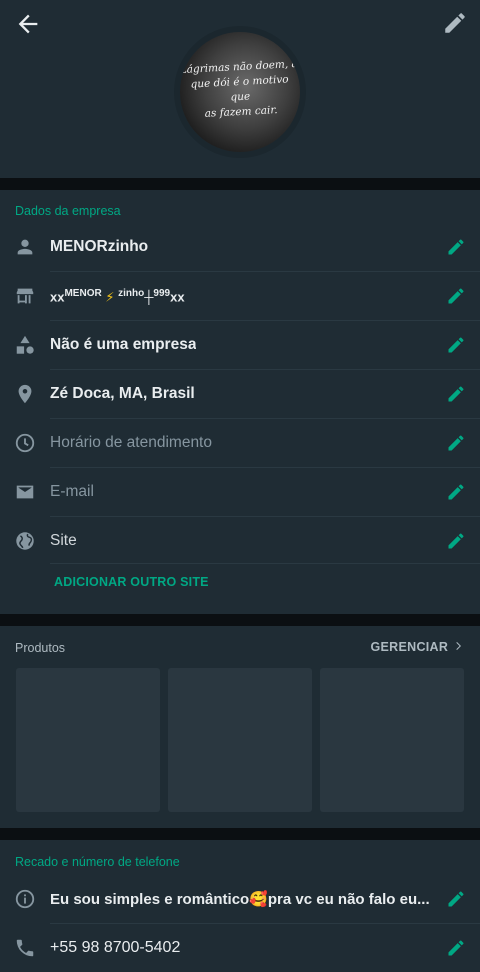  I want to click on business-hours: Horário de atendimento, so click(131, 442).